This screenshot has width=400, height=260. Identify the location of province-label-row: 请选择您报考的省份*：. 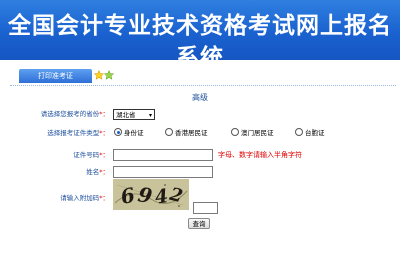
(54, 114).